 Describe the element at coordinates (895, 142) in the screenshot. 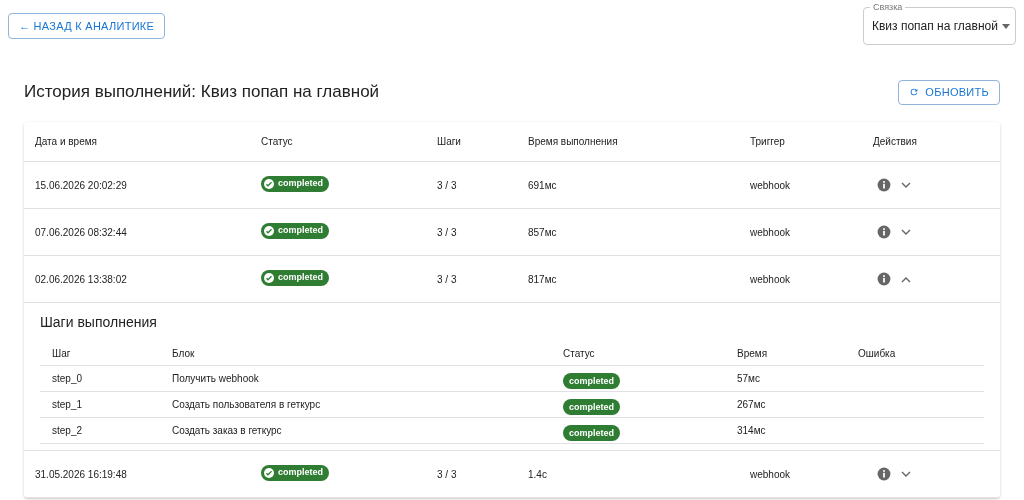

I see `column-header: Действия` at that location.